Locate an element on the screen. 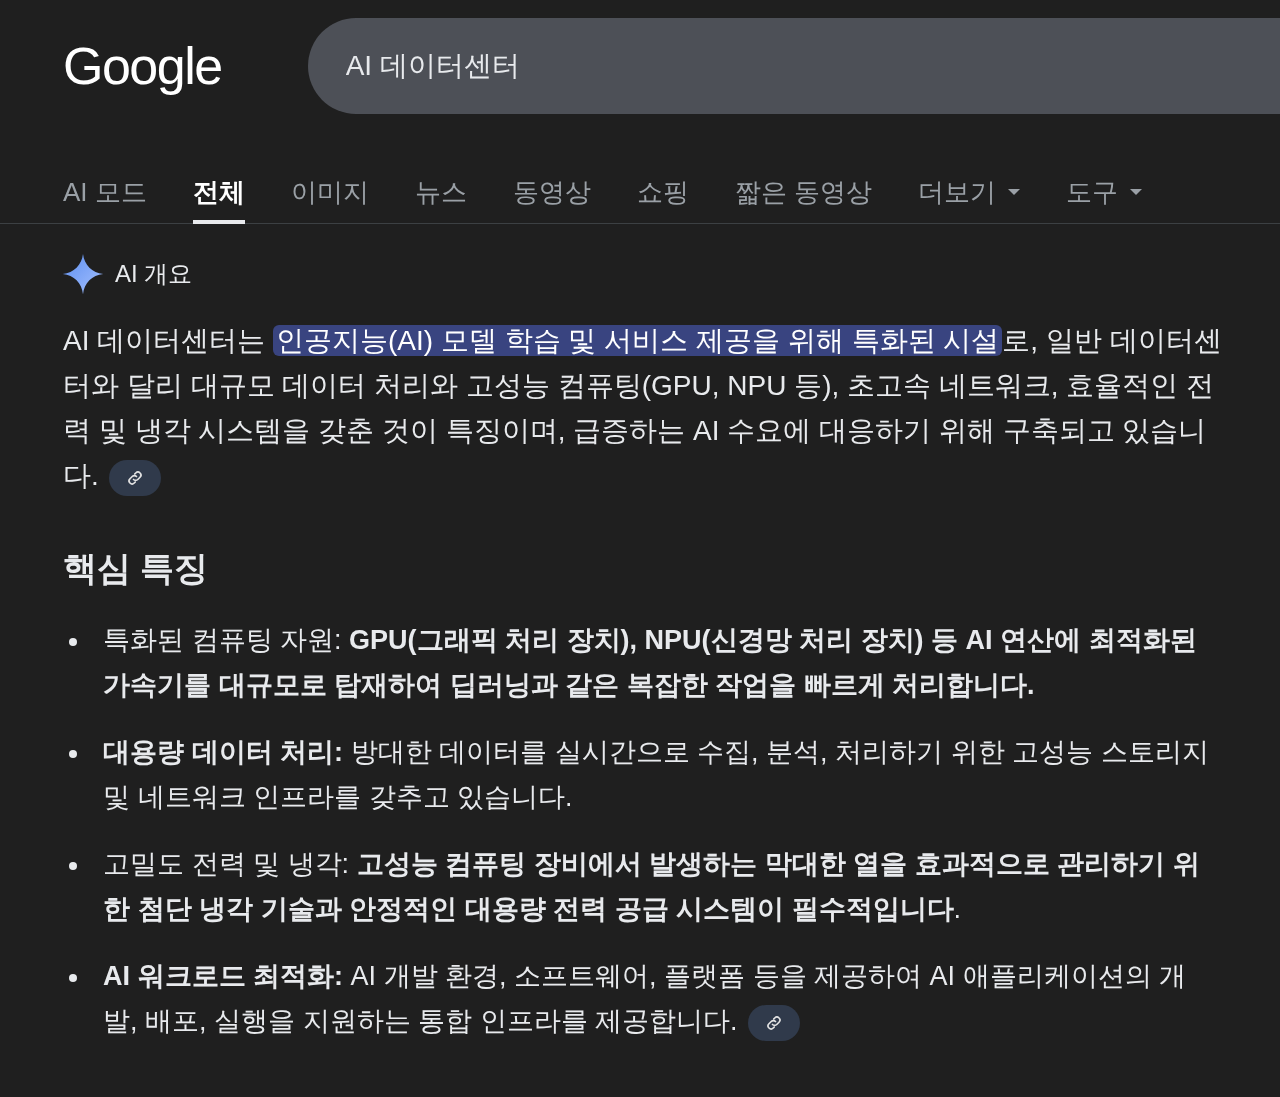 The image size is (1280, 1097). tab: 전체 is located at coordinates (218, 194).